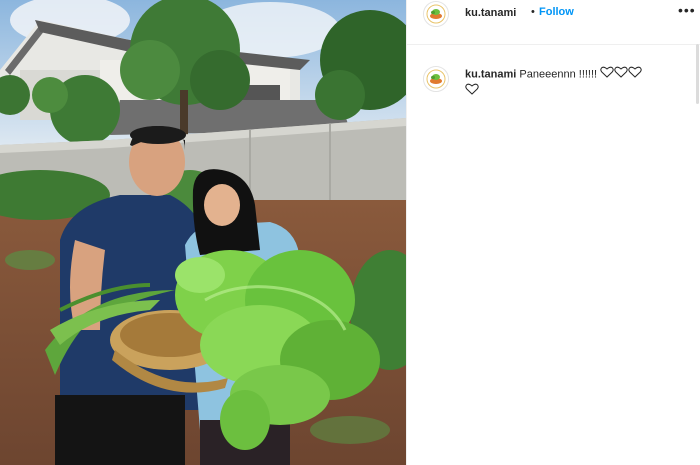  Describe the element at coordinates (575, 83) in the screenshot. I see `post-caption: ku.tanami Paneeennn !!!!!!` at that location.